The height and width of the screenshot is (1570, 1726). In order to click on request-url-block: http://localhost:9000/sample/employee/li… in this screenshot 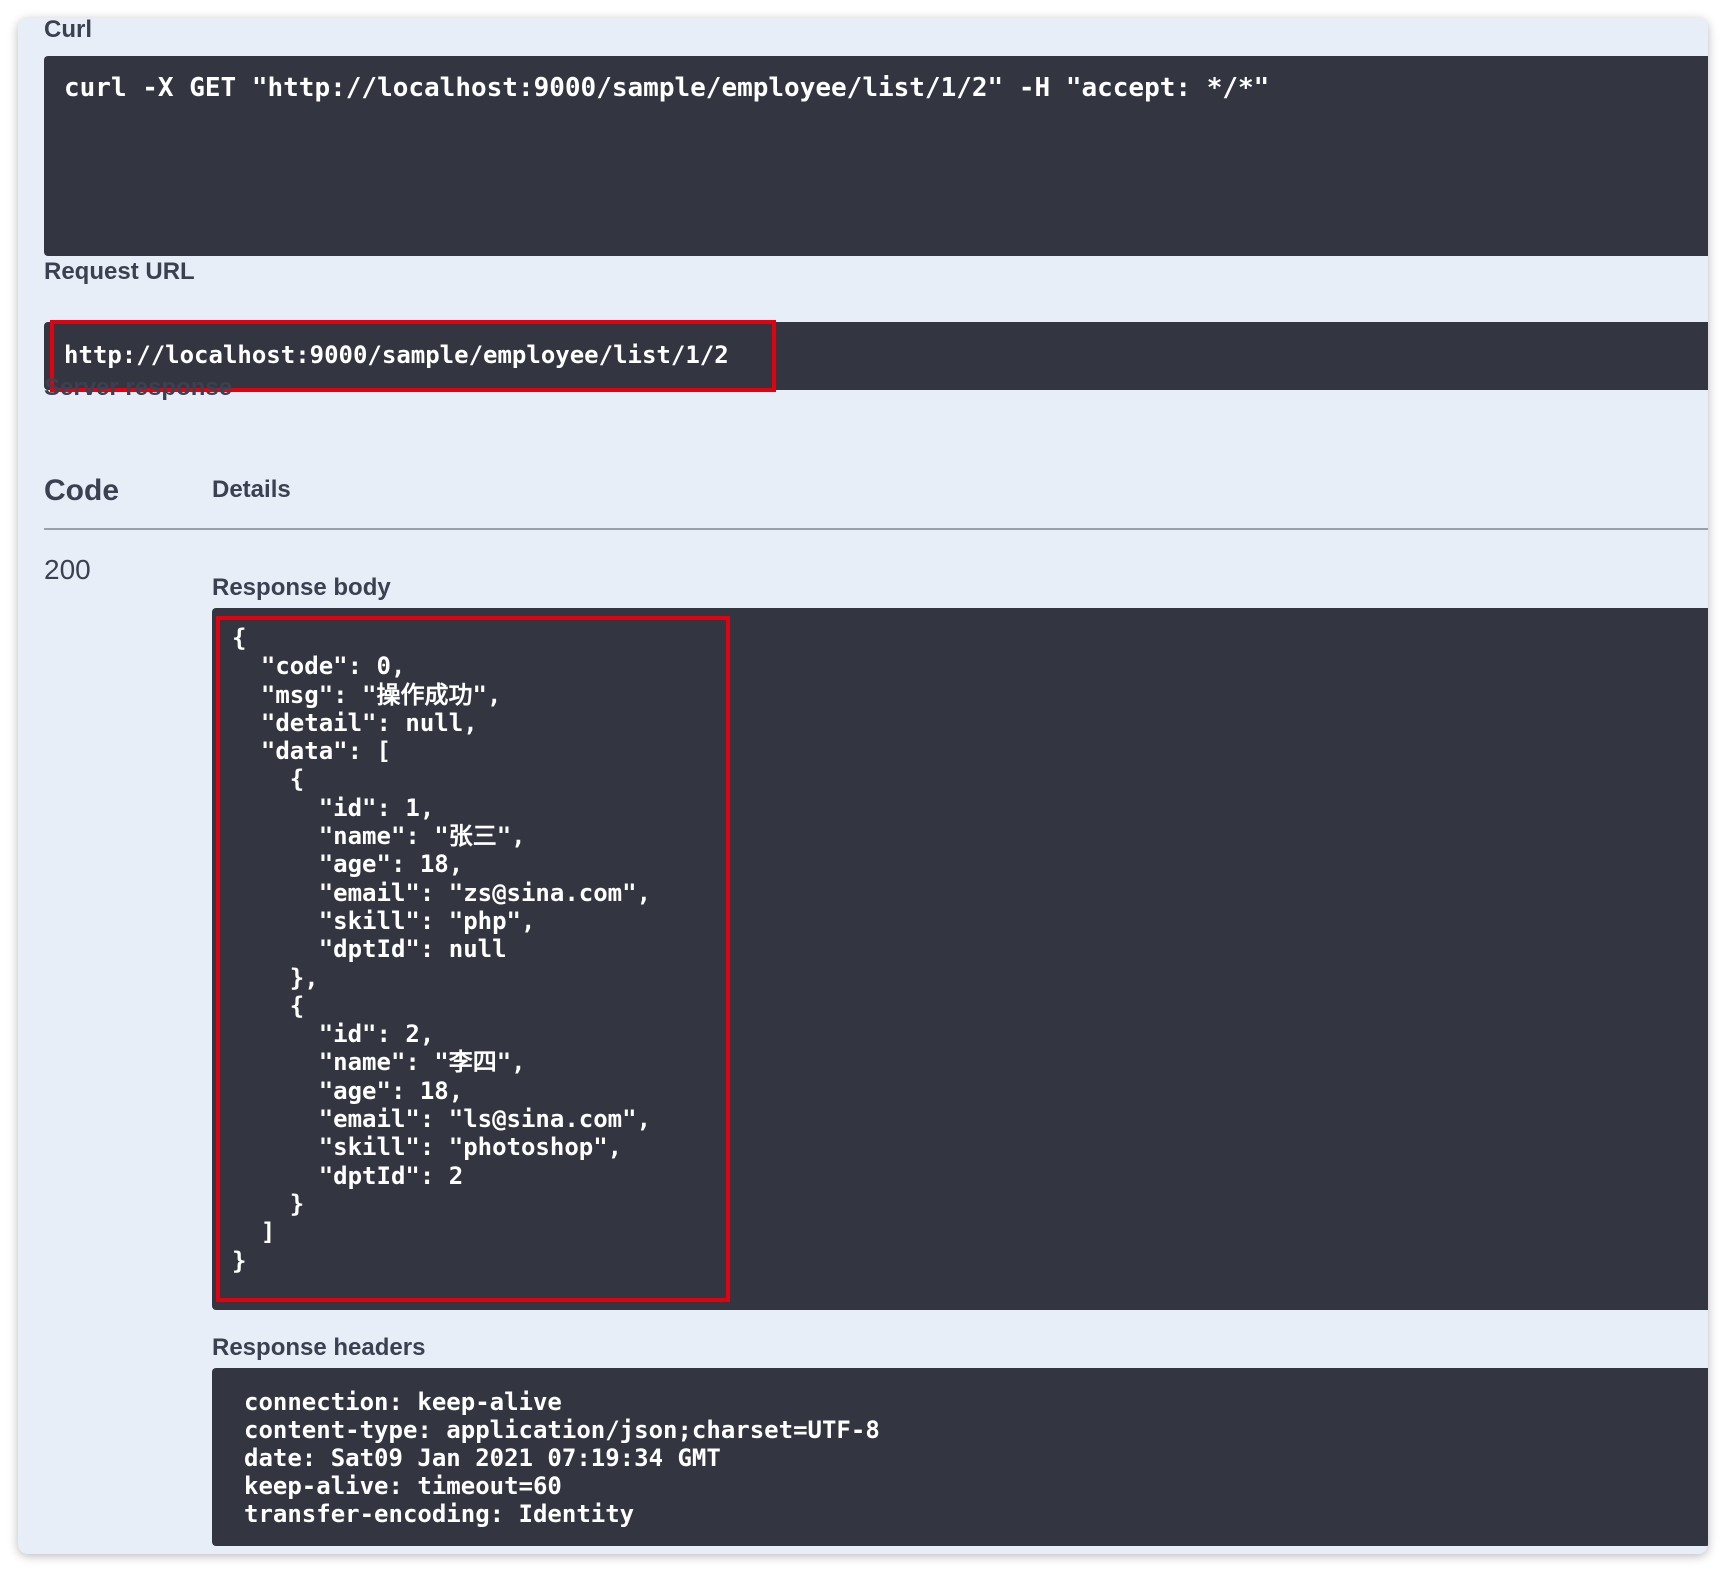, I will do `click(876, 356)`.